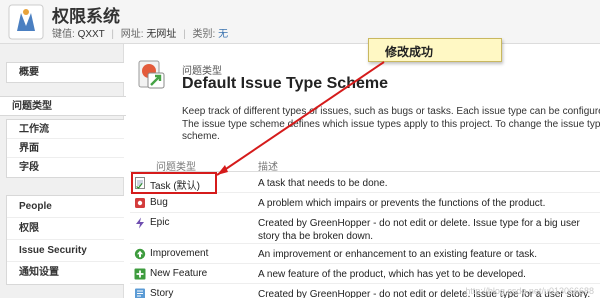 The width and height of the screenshot is (600, 298). Describe the element at coordinates (529, 291) in the screenshot. I see `watermark: http://blog.csdn.net/u013066688` at that location.